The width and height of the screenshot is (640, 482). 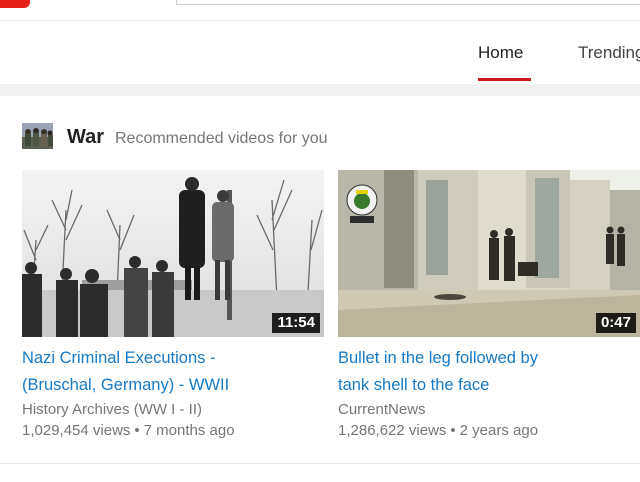 I want to click on video-meta: 1,029,454 views • 7 months ago, so click(x=173, y=431).